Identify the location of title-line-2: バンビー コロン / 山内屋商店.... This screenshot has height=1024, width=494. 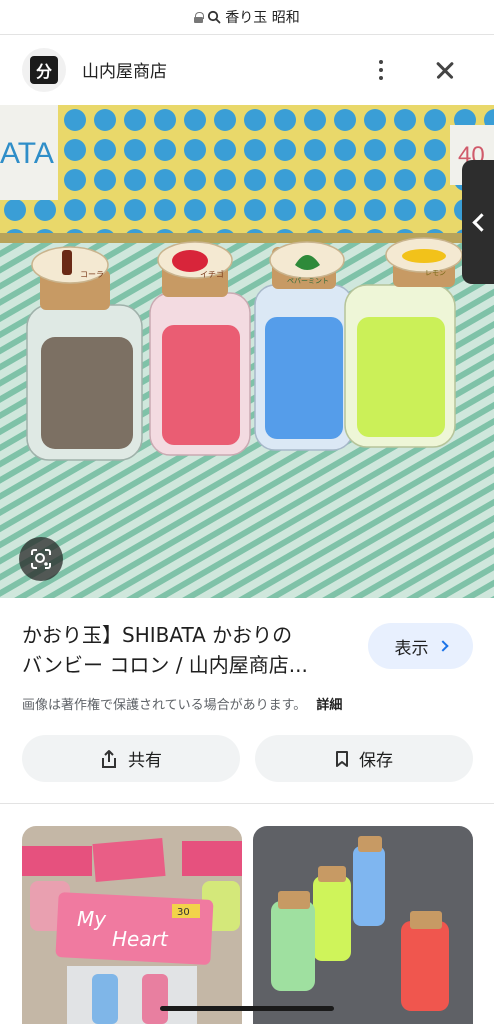
(165, 665).